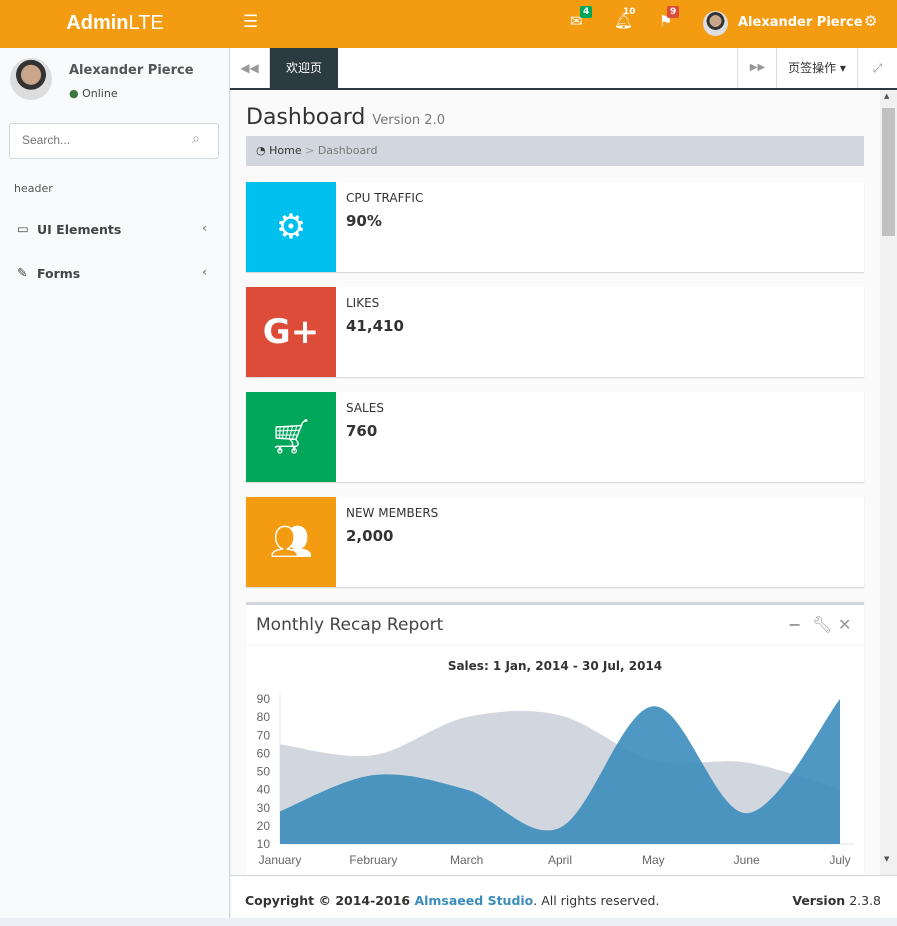 This screenshot has width=897, height=926. I want to click on messages-icon: ✉ 4, so click(581, 18).